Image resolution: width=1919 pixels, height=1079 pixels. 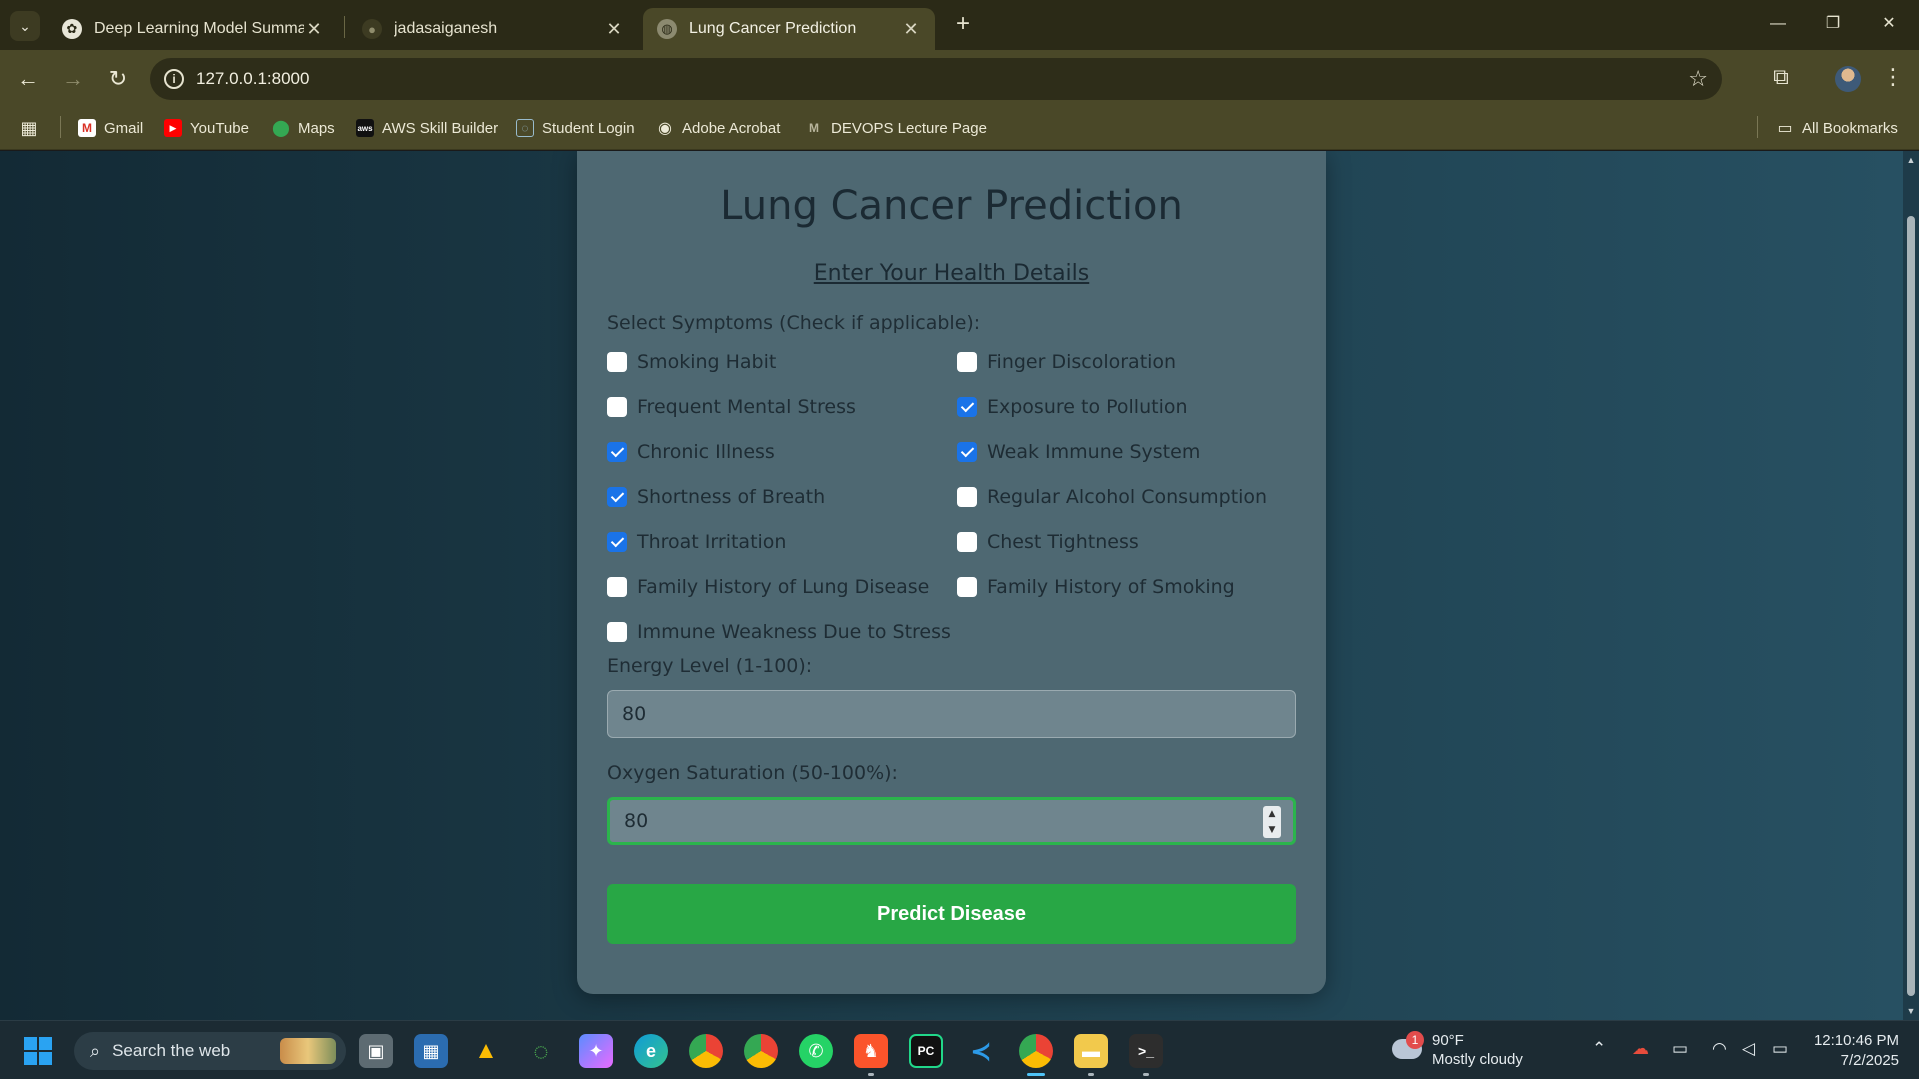 What do you see at coordinates (707, 362) in the screenshot?
I see `symptom-label: Smoking Habit` at bounding box center [707, 362].